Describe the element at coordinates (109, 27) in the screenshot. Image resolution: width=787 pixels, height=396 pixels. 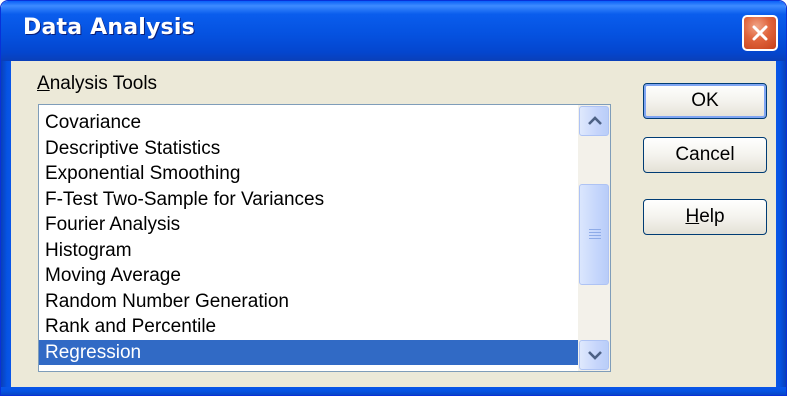
I see `window-title: Data Analysis` at that location.